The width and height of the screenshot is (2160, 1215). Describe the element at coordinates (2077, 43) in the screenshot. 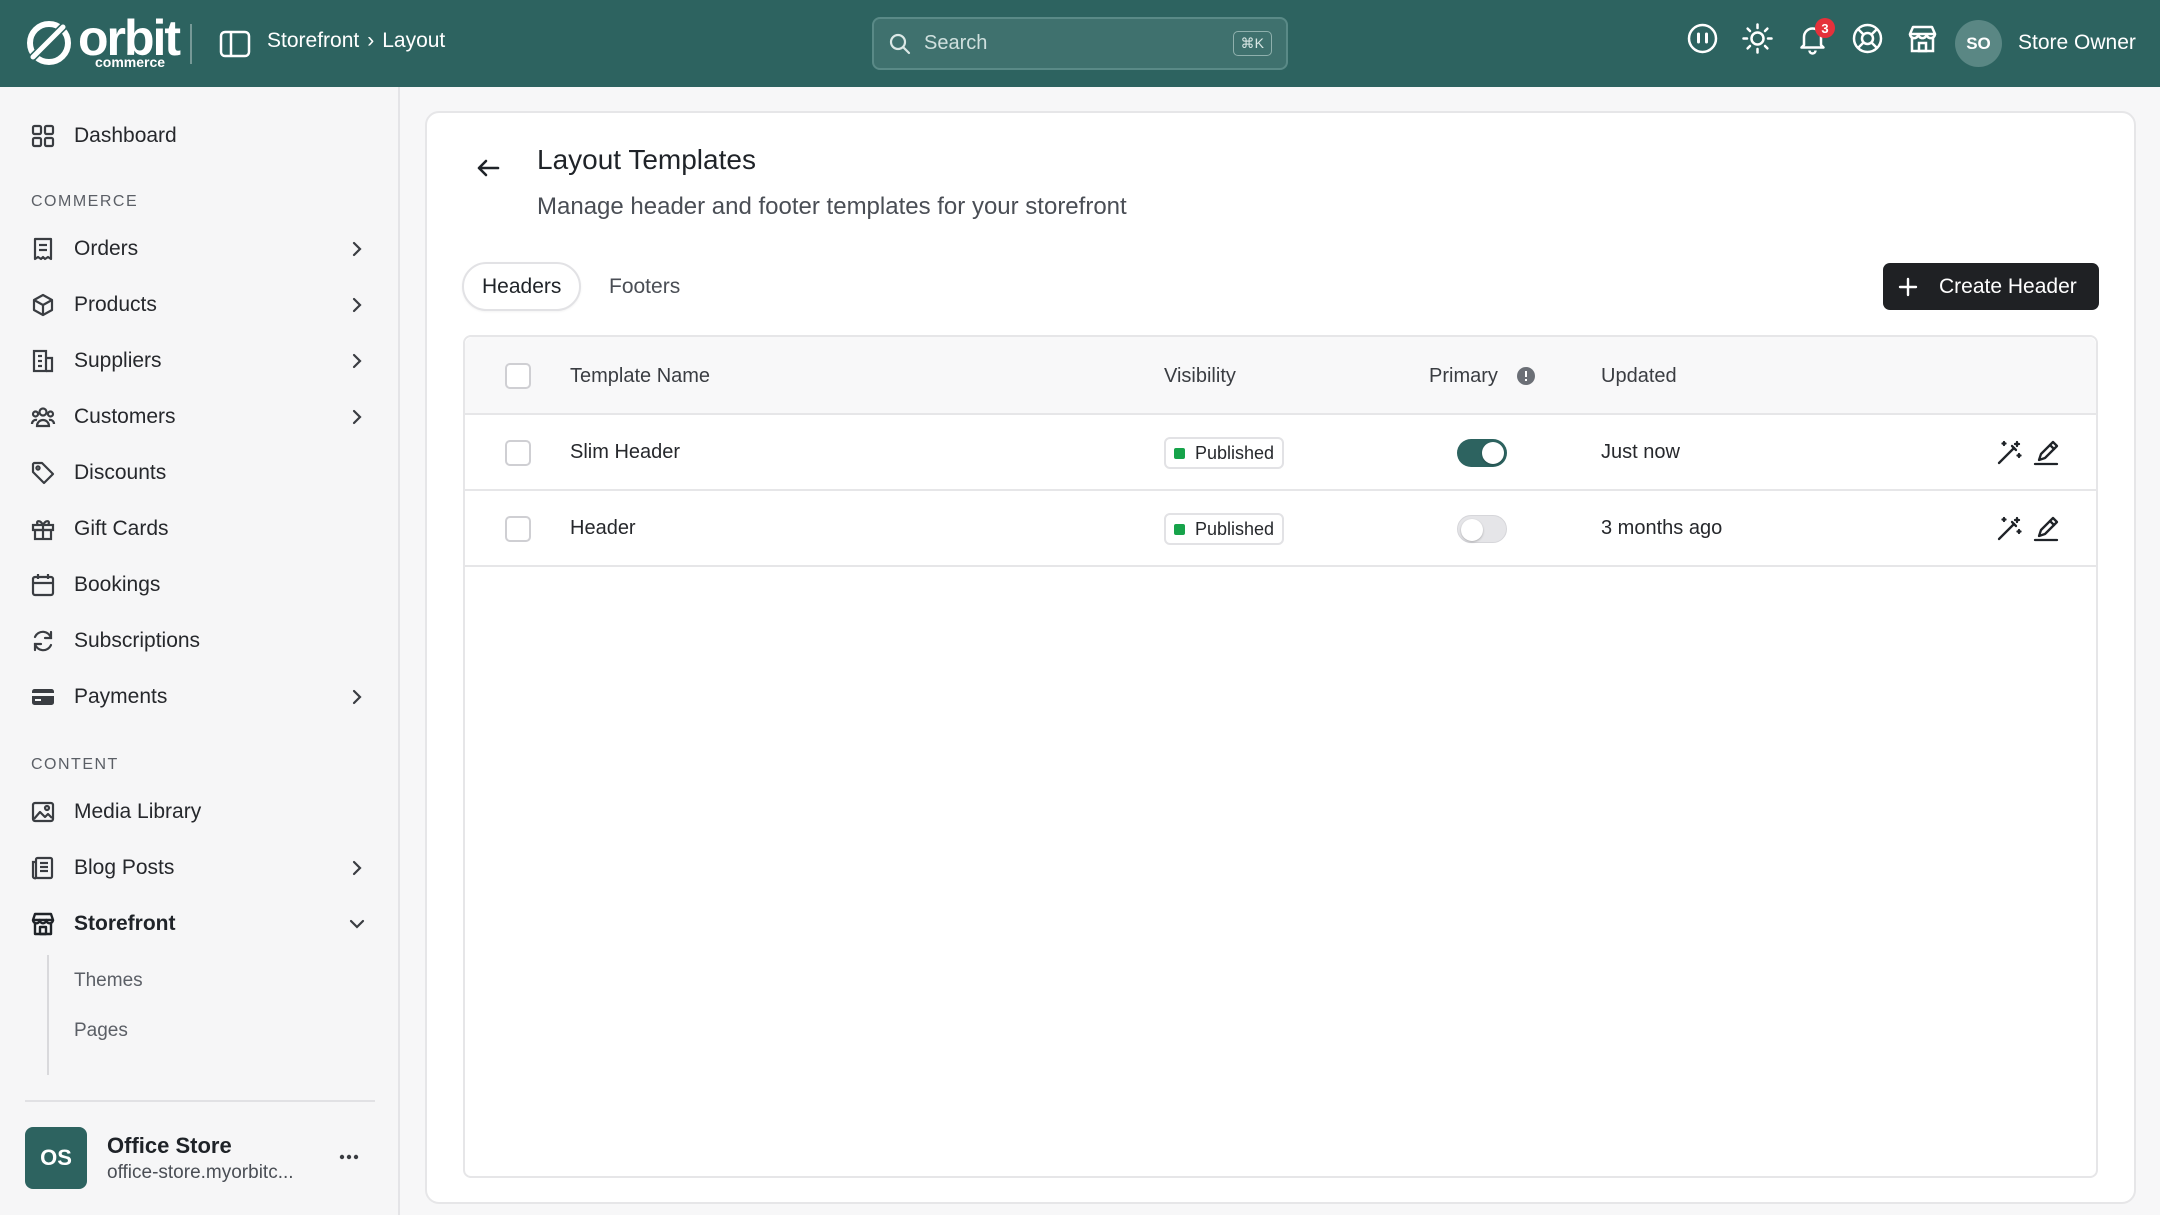

I see `user-name: Store Owner` at that location.